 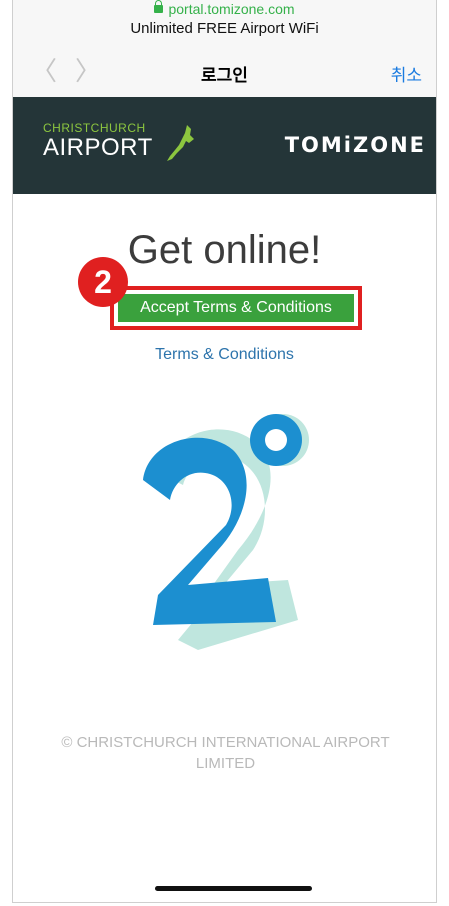 What do you see at coordinates (224, 250) in the screenshot?
I see `get-online-heading: Get online!` at bounding box center [224, 250].